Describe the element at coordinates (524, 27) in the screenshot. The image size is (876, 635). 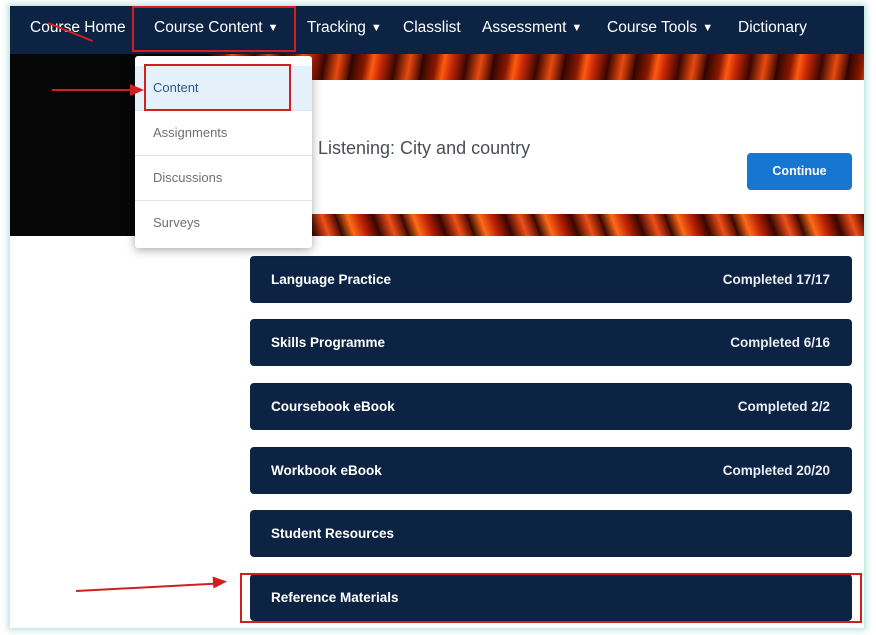
I see `nav-assessment-label: Assessment` at that location.